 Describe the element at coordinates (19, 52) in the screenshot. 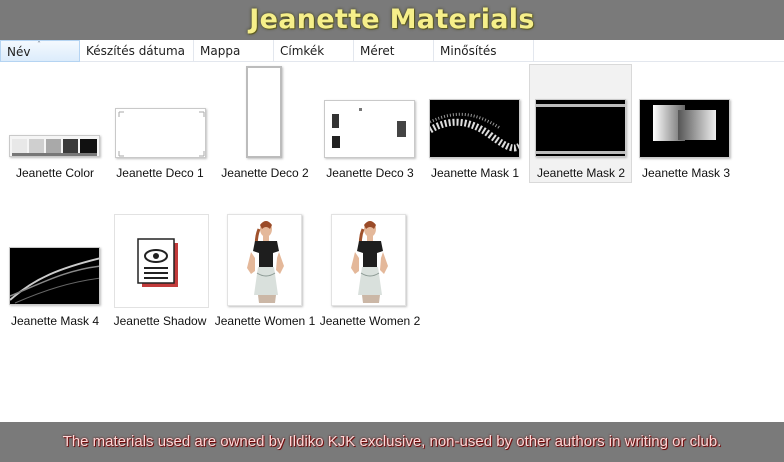

I see `column-header-name-label: Név` at that location.